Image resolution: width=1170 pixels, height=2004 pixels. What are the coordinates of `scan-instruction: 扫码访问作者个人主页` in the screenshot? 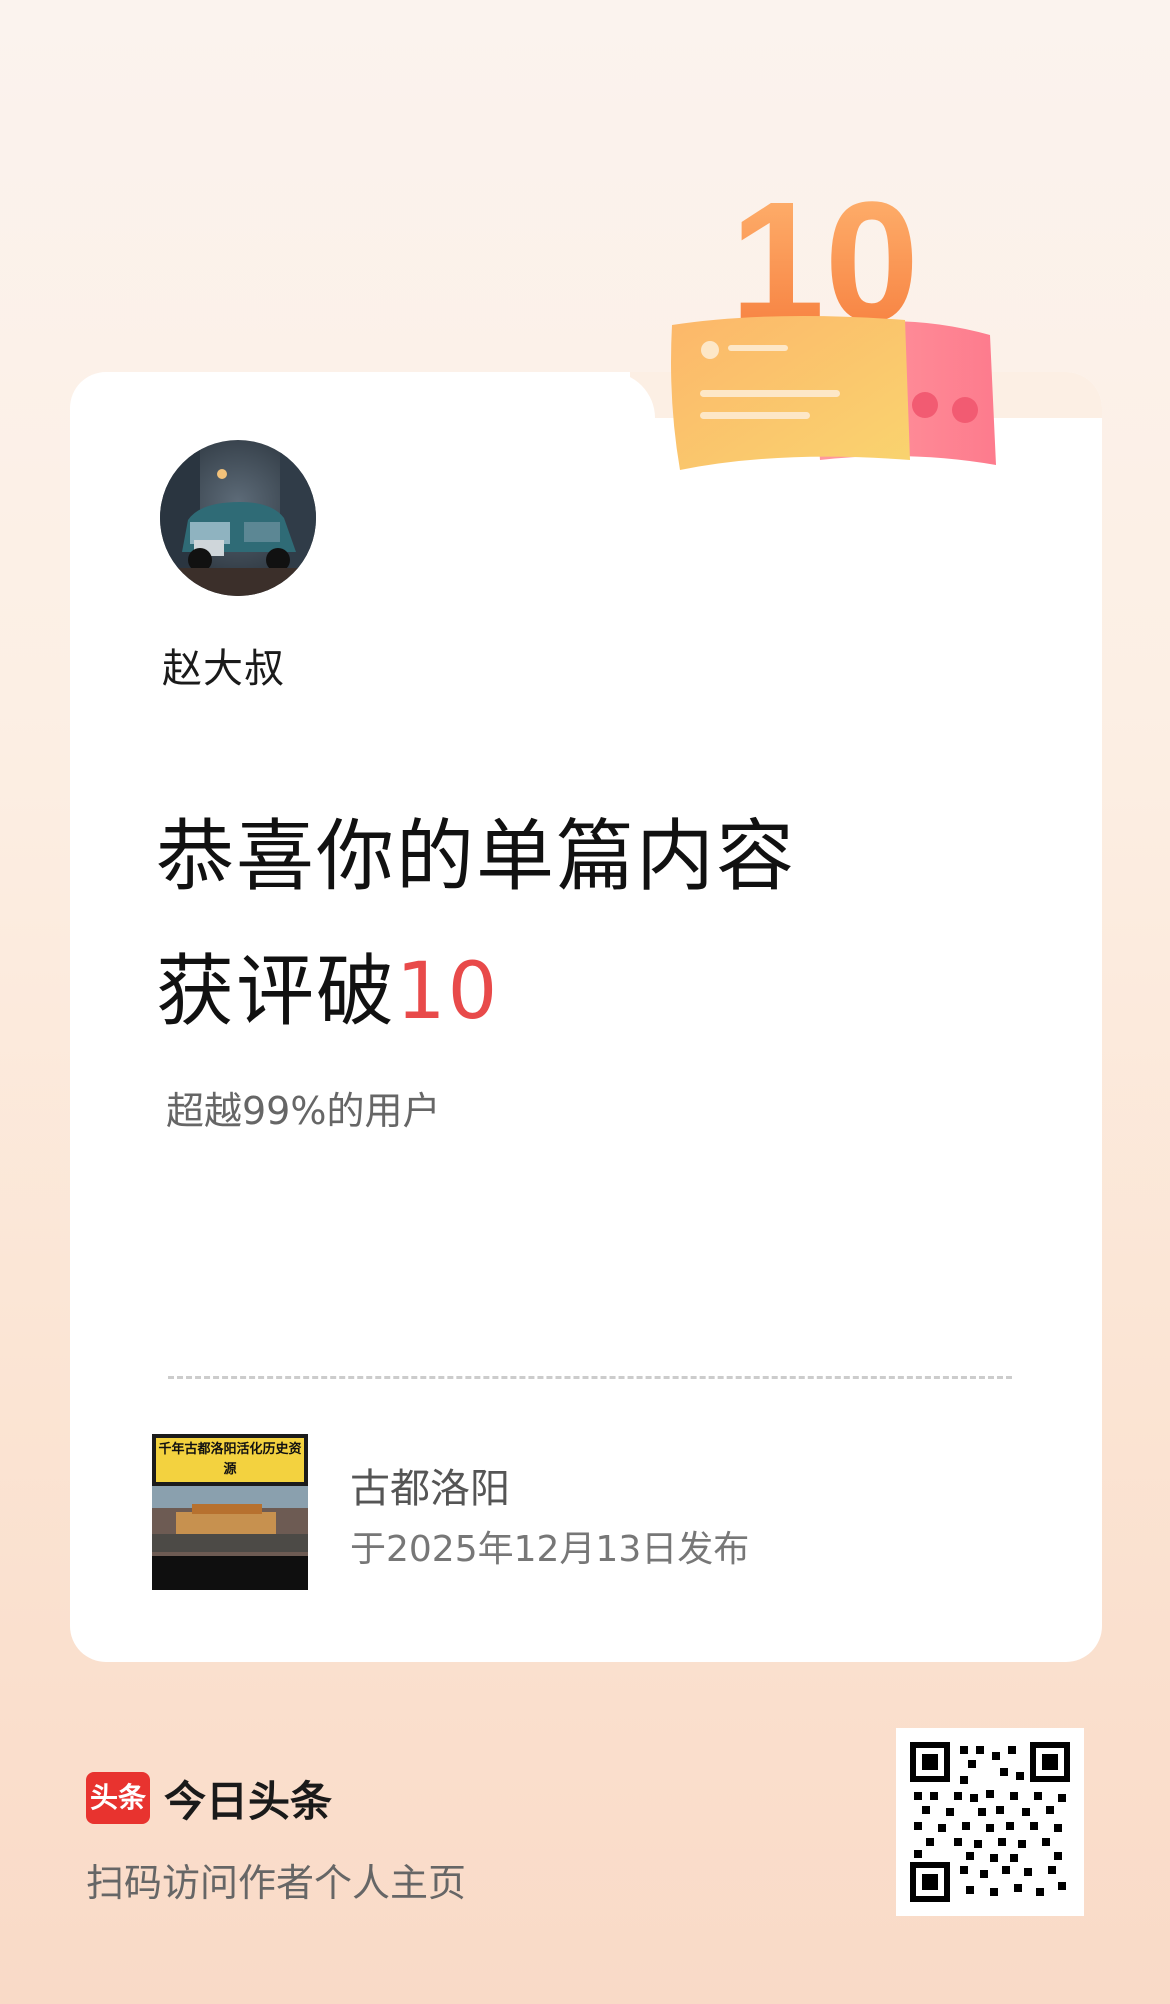 It's located at (276, 1883).